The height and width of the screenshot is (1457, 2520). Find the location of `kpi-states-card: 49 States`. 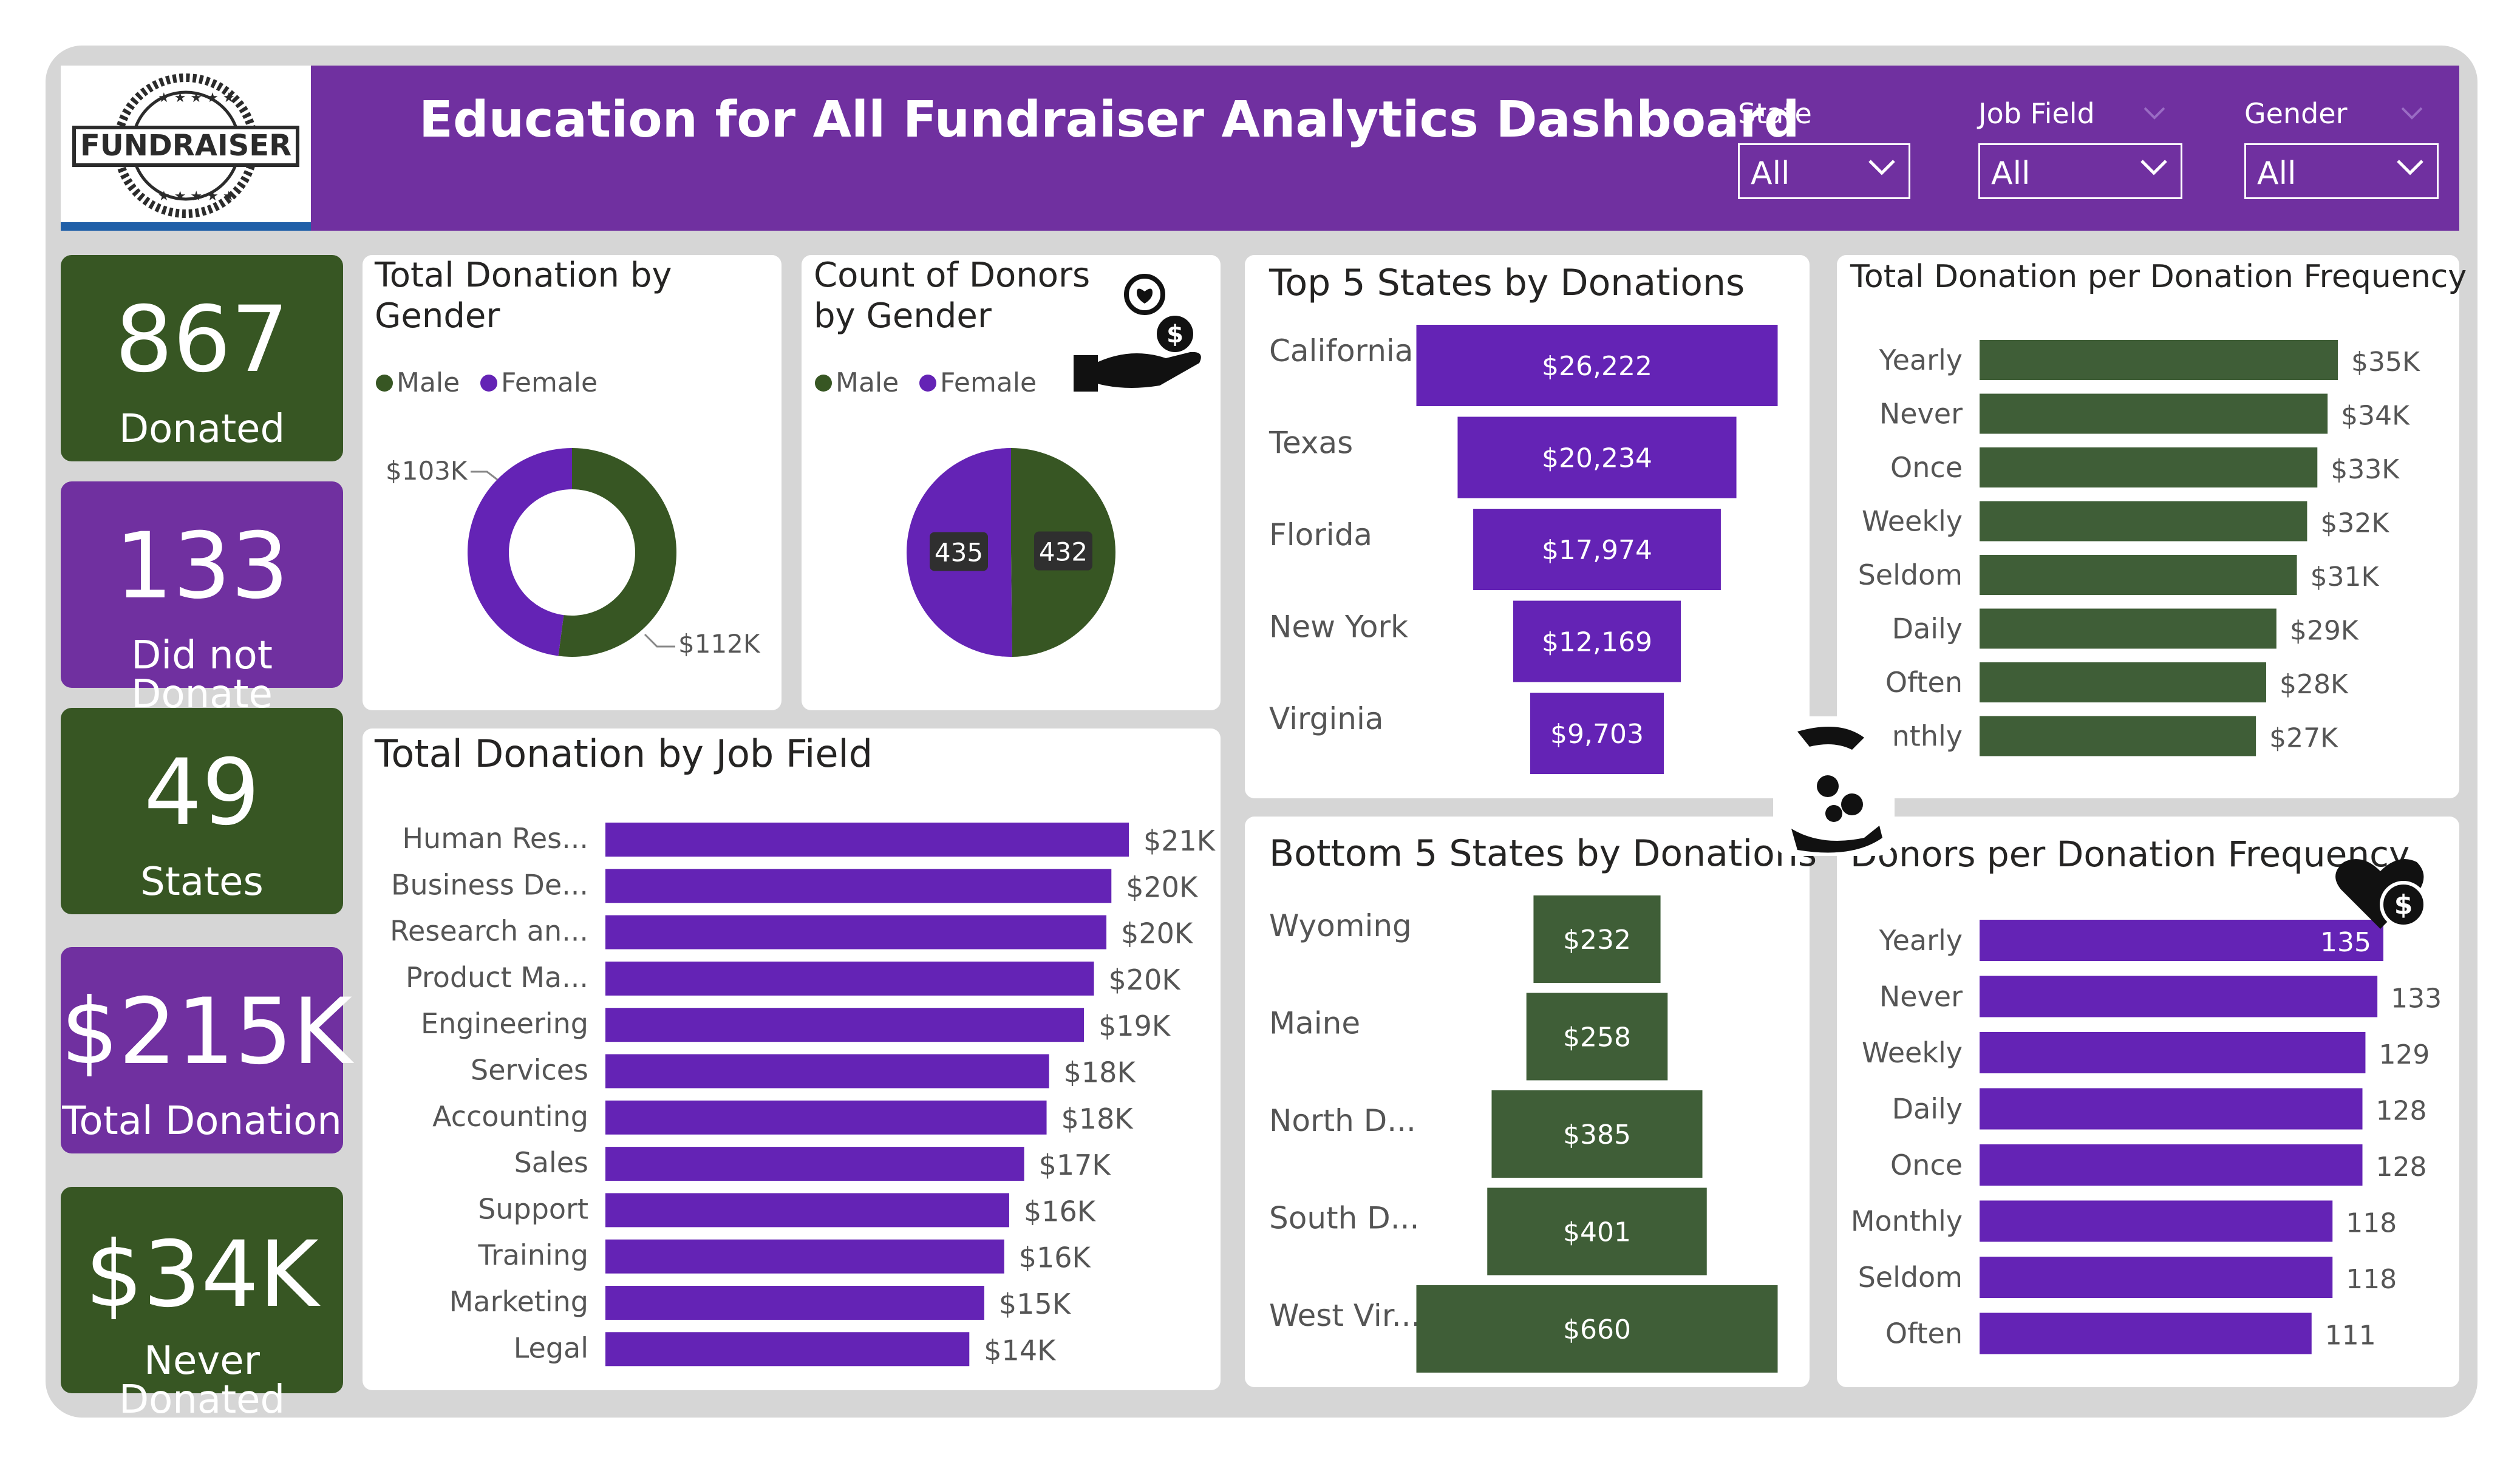

kpi-states-card: 49 States is located at coordinates (202, 811).